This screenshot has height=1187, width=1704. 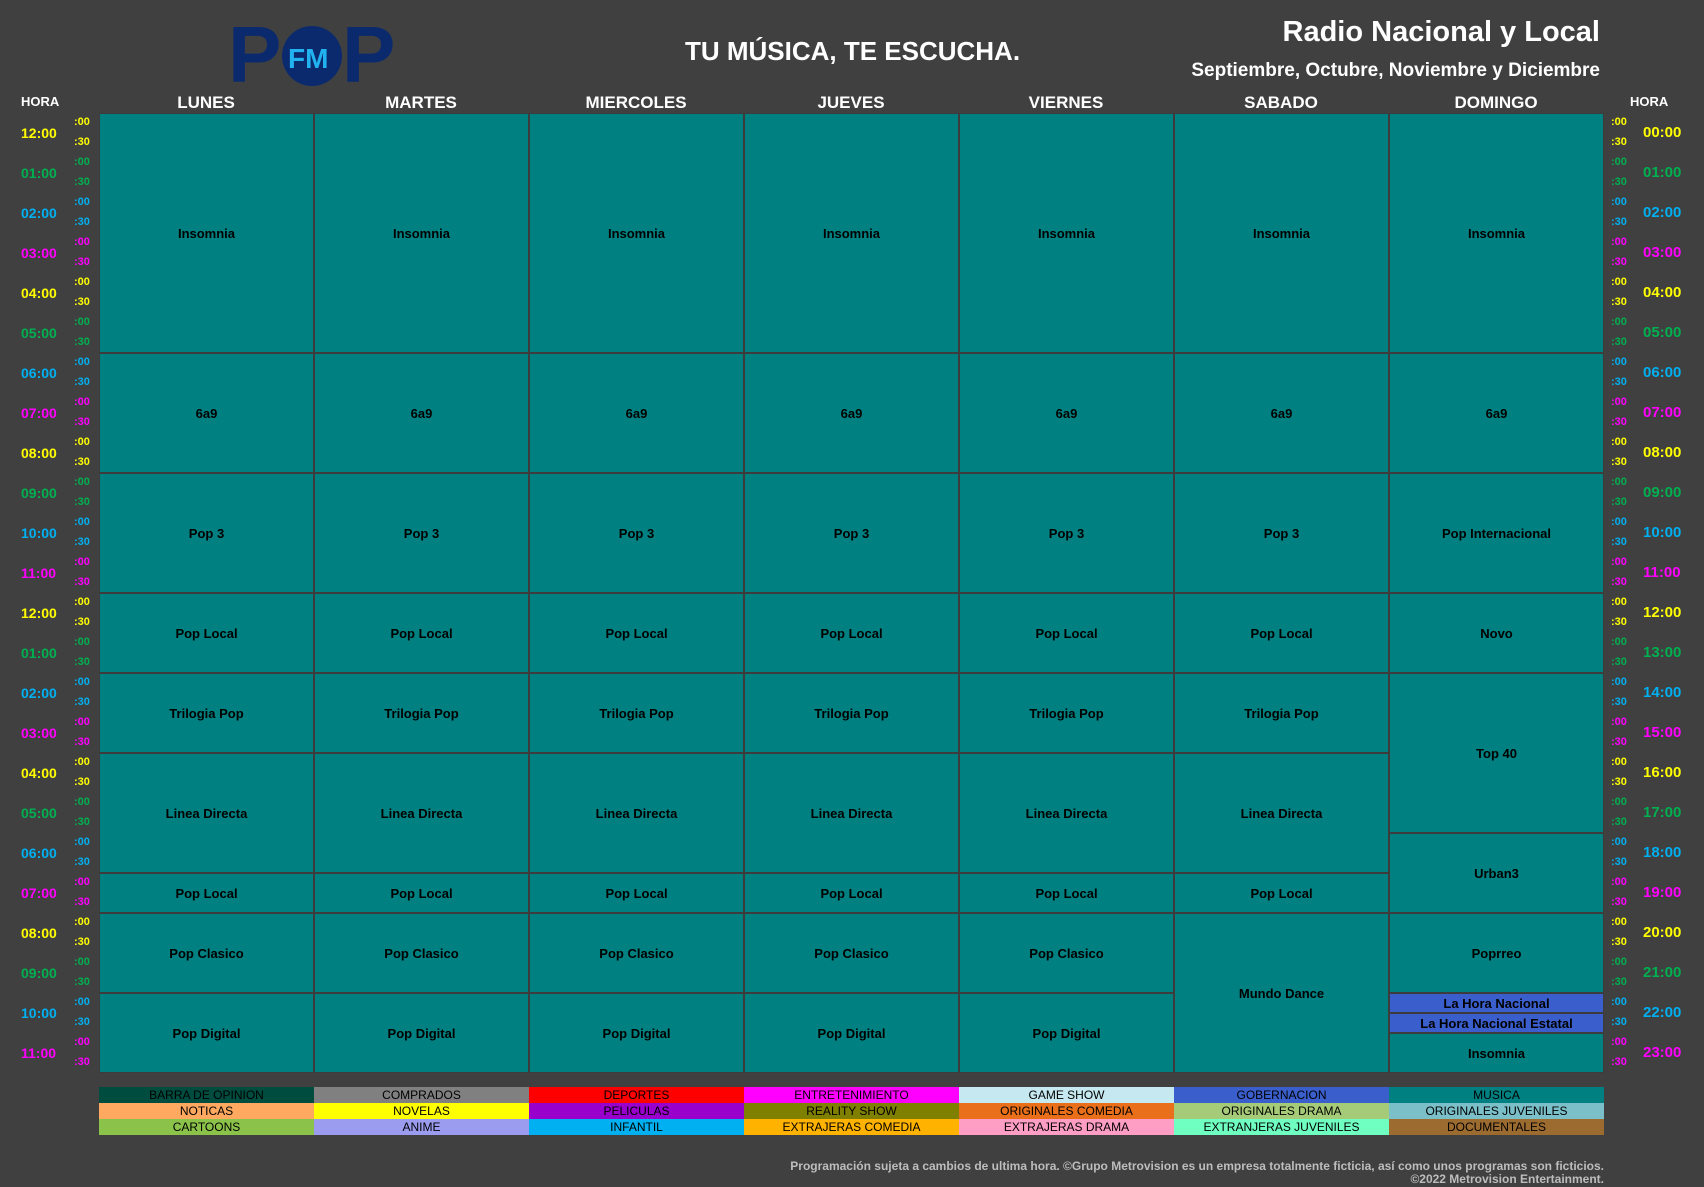 I want to click on program-block: Urban3, so click(x=1496, y=873).